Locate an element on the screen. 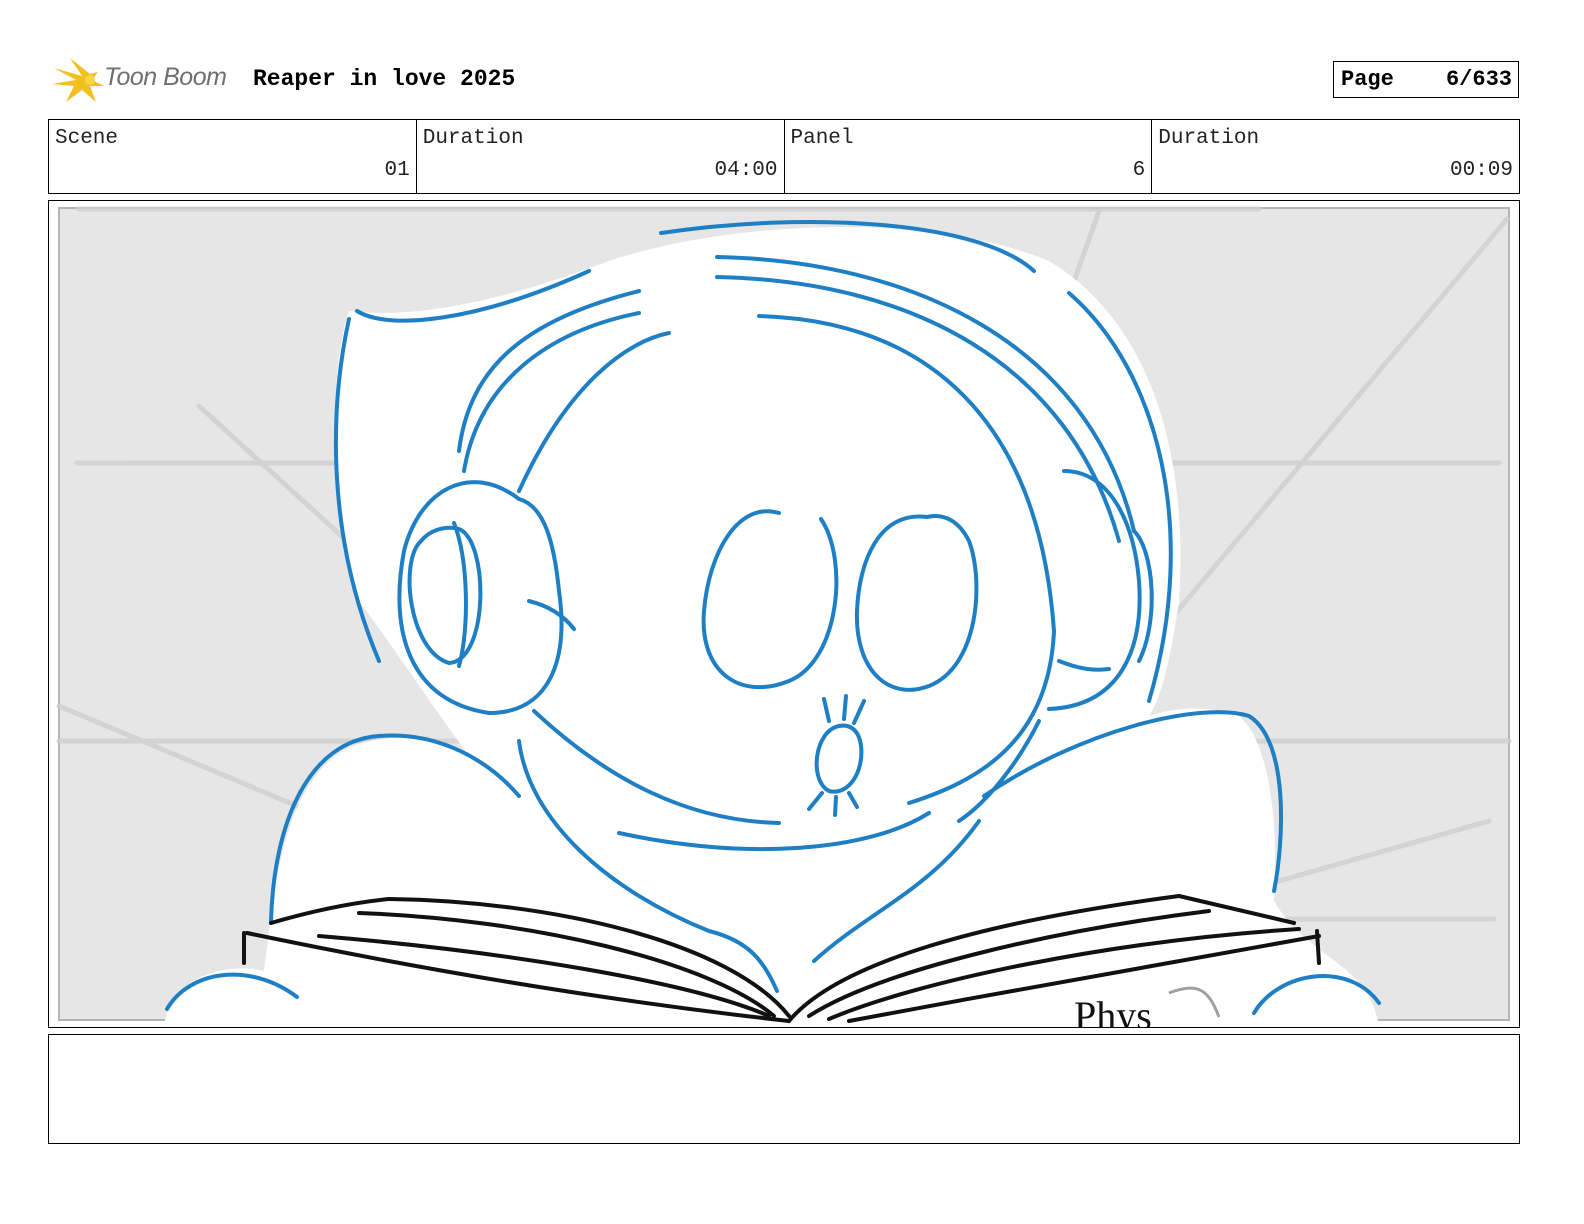  logo-text: Toon Boom is located at coordinates (165, 77).